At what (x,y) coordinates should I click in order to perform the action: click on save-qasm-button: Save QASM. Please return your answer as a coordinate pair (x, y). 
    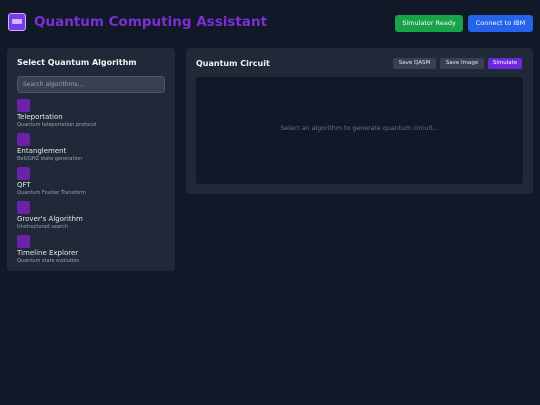
    Looking at the image, I should click on (414, 63).